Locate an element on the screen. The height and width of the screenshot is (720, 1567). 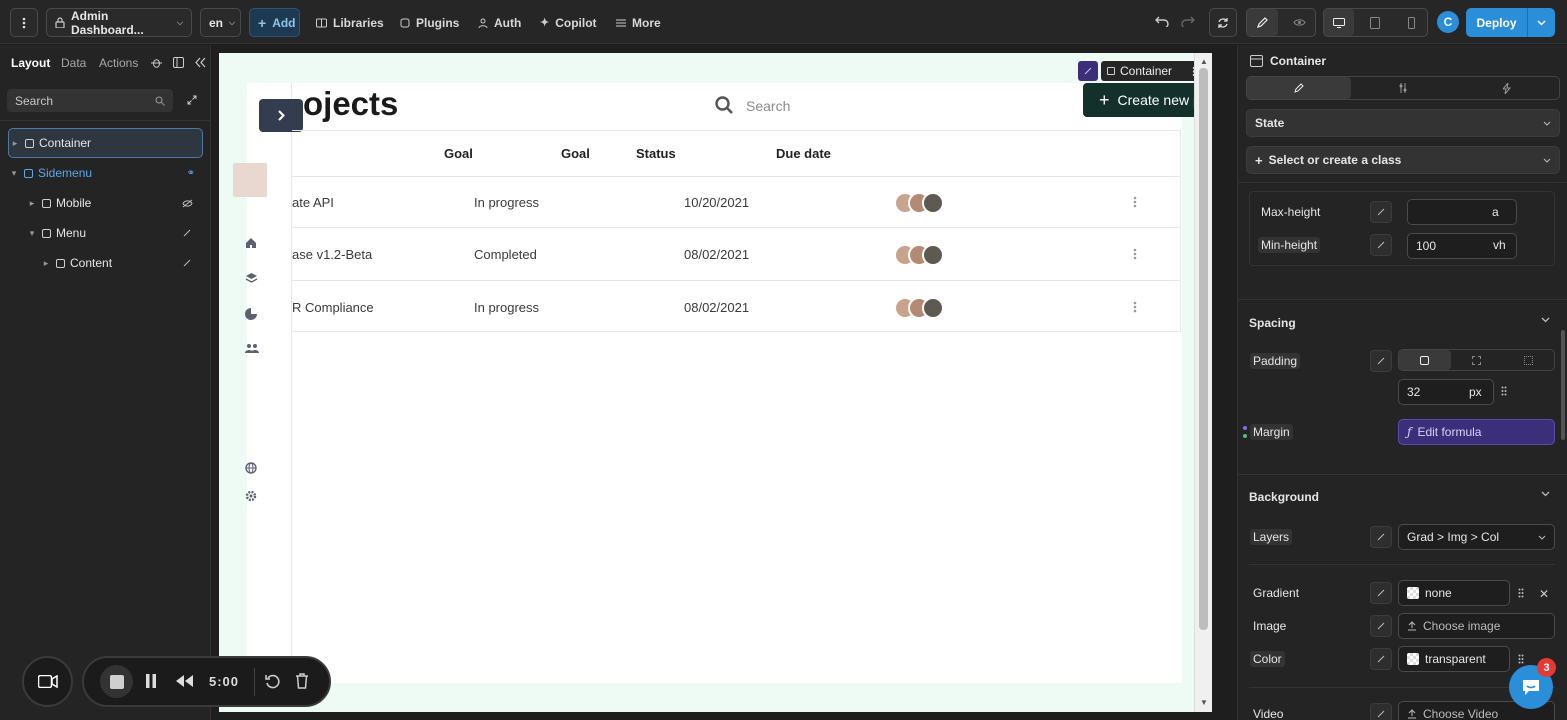
tab-settings is located at coordinates (1403, 88).